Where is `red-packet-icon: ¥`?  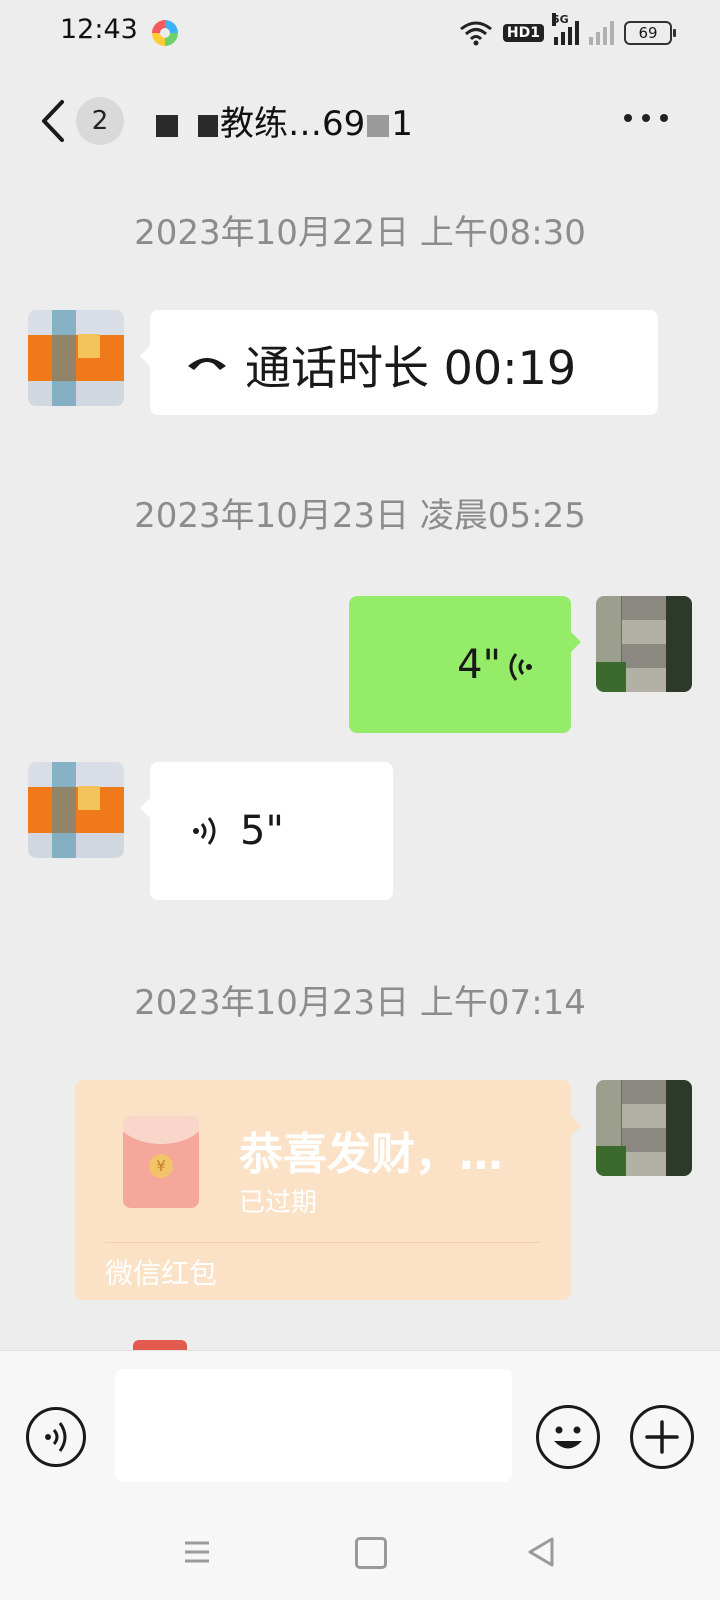 red-packet-icon: ¥ is located at coordinates (161, 1162).